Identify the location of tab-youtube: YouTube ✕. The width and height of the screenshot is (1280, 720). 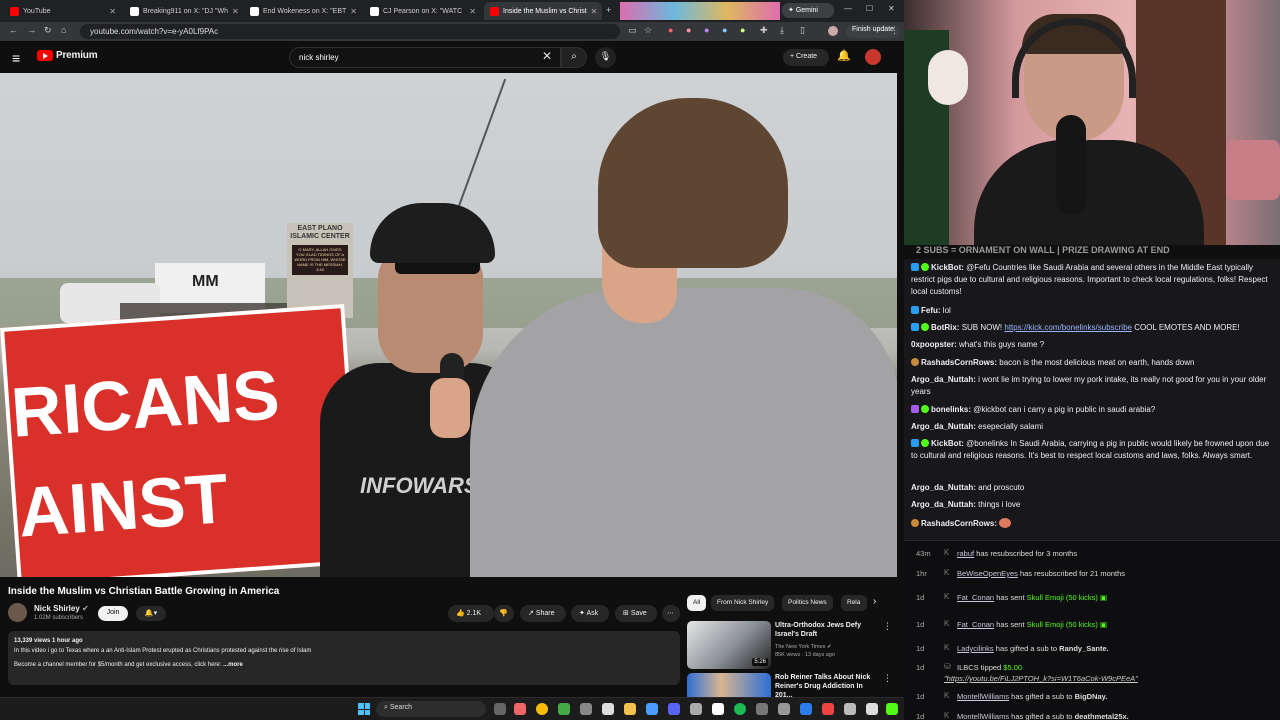
(63, 11).